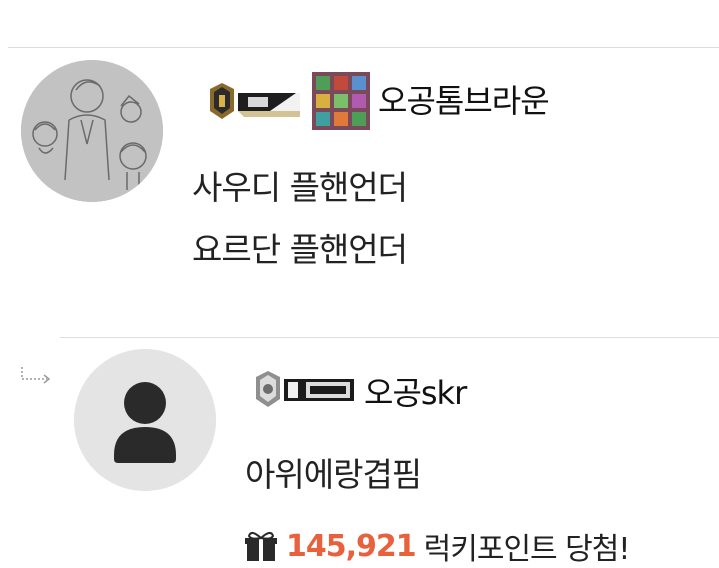  Describe the element at coordinates (464, 99) in the screenshot. I see `comment-nickname: 오공톰브라운` at that location.